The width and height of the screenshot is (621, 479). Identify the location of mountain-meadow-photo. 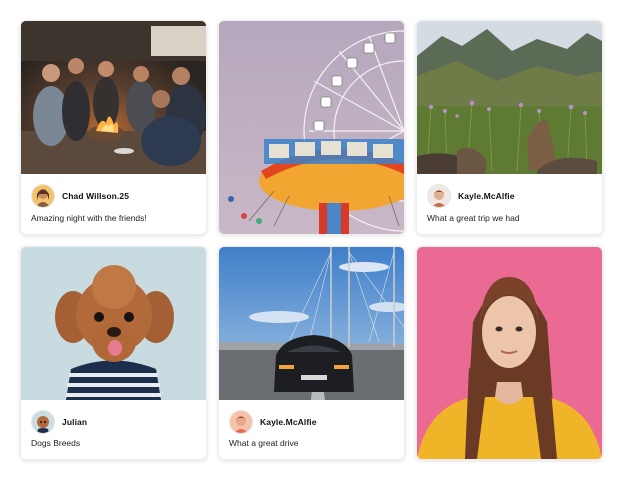
(509, 97).